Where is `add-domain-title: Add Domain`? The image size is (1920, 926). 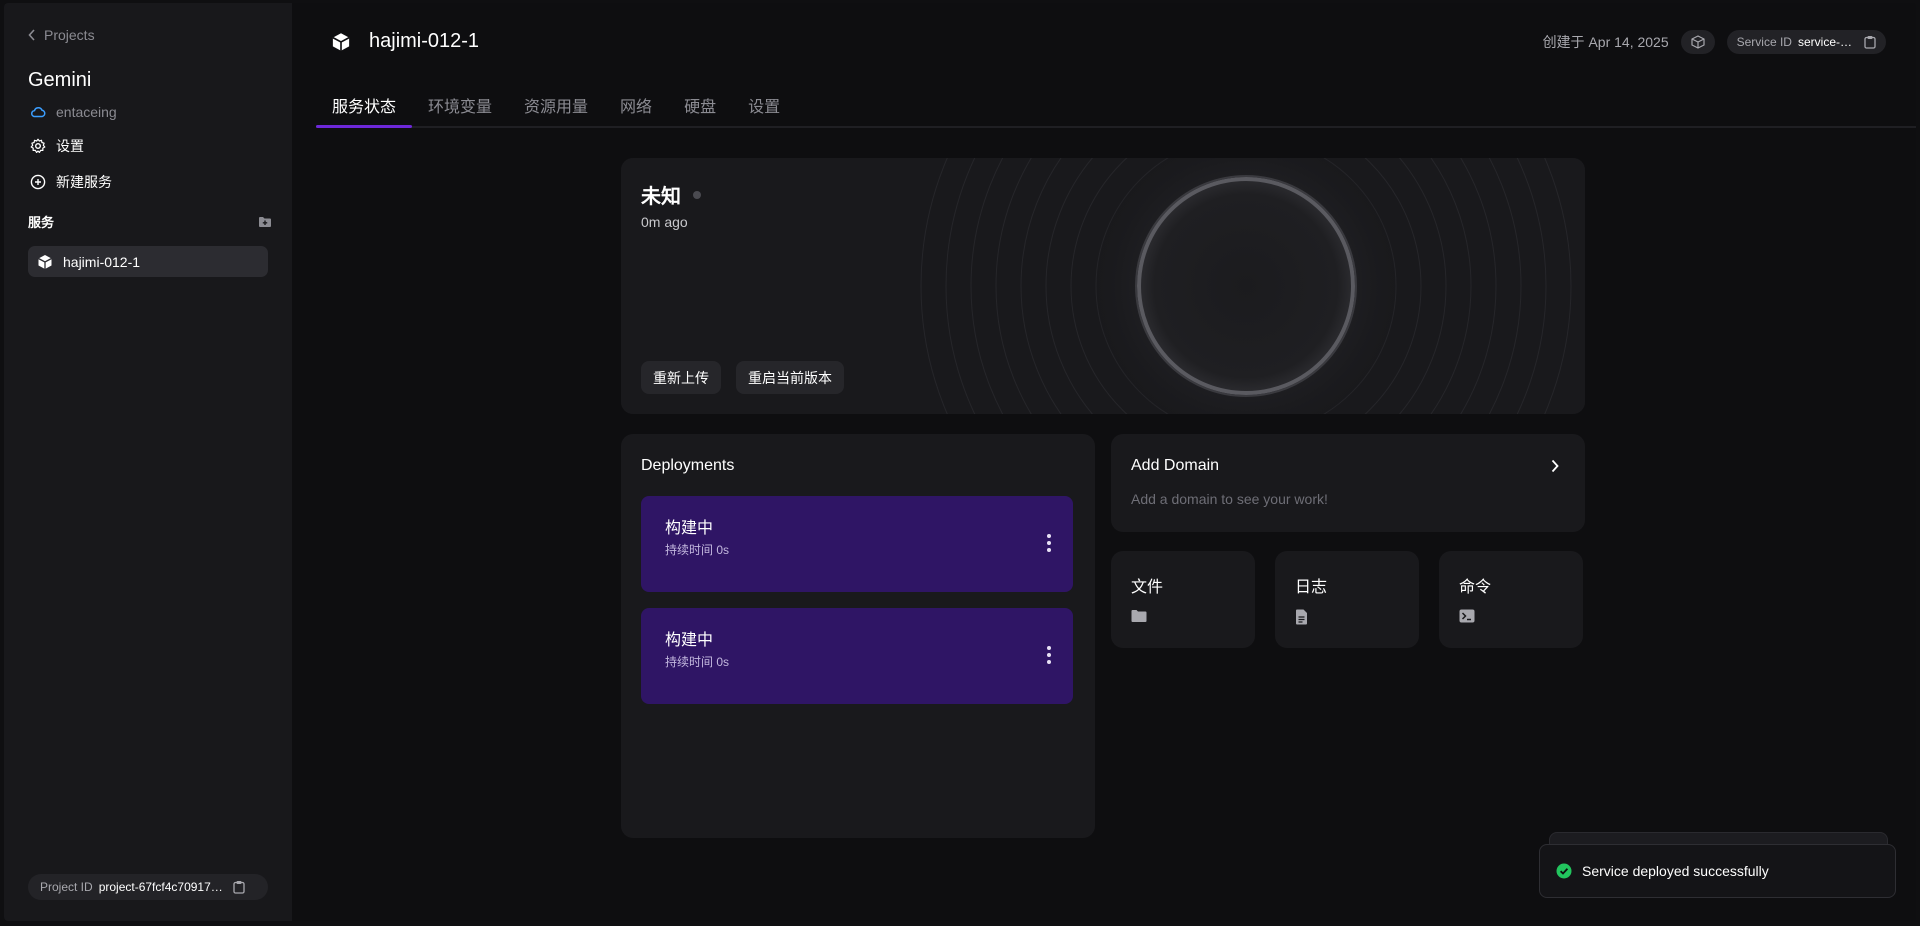
add-domain-title: Add Domain is located at coordinates (1175, 465).